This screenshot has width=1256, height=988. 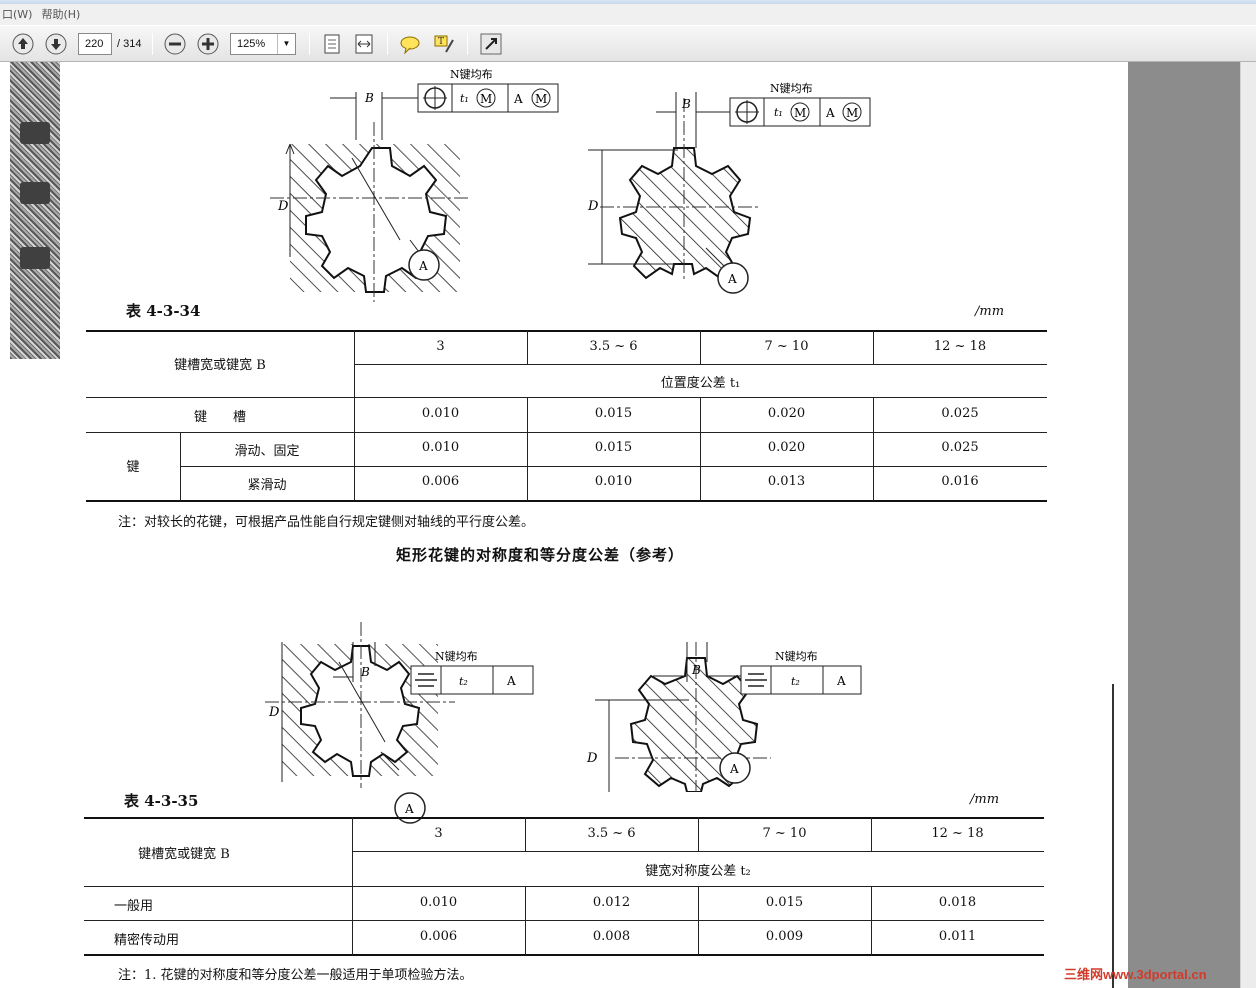 What do you see at coordinates (63, 14) in the screenshot?
I see `menu-help: 帮助(H)` at bounding box center [63, 14].